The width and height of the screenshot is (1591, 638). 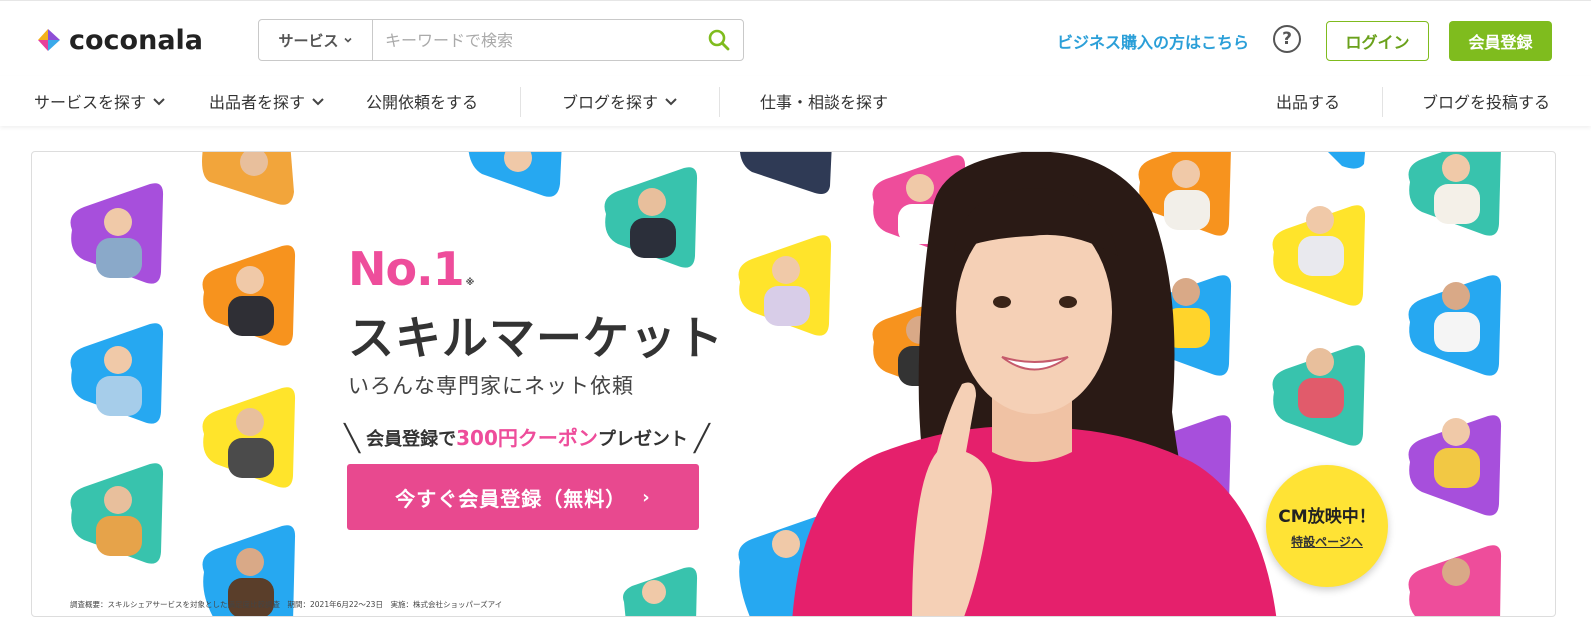 What do you see at coordinates (308, 40) in the screenshot?
I see `search-category-label: サービス` at bounding box center [308, 40].